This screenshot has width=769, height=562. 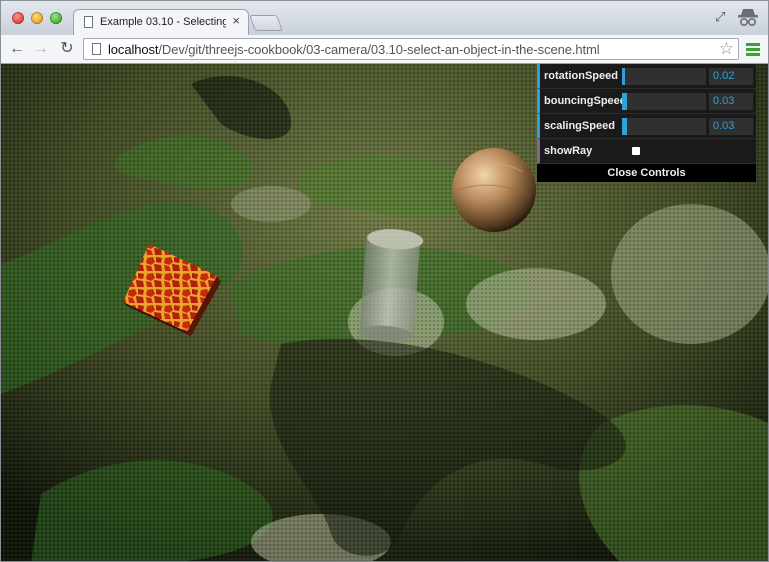 What do you see at coordinates (720, 17) in the screenshot?
I see `fullscreen-icon: ⤢` at bounding box center [720, 17].